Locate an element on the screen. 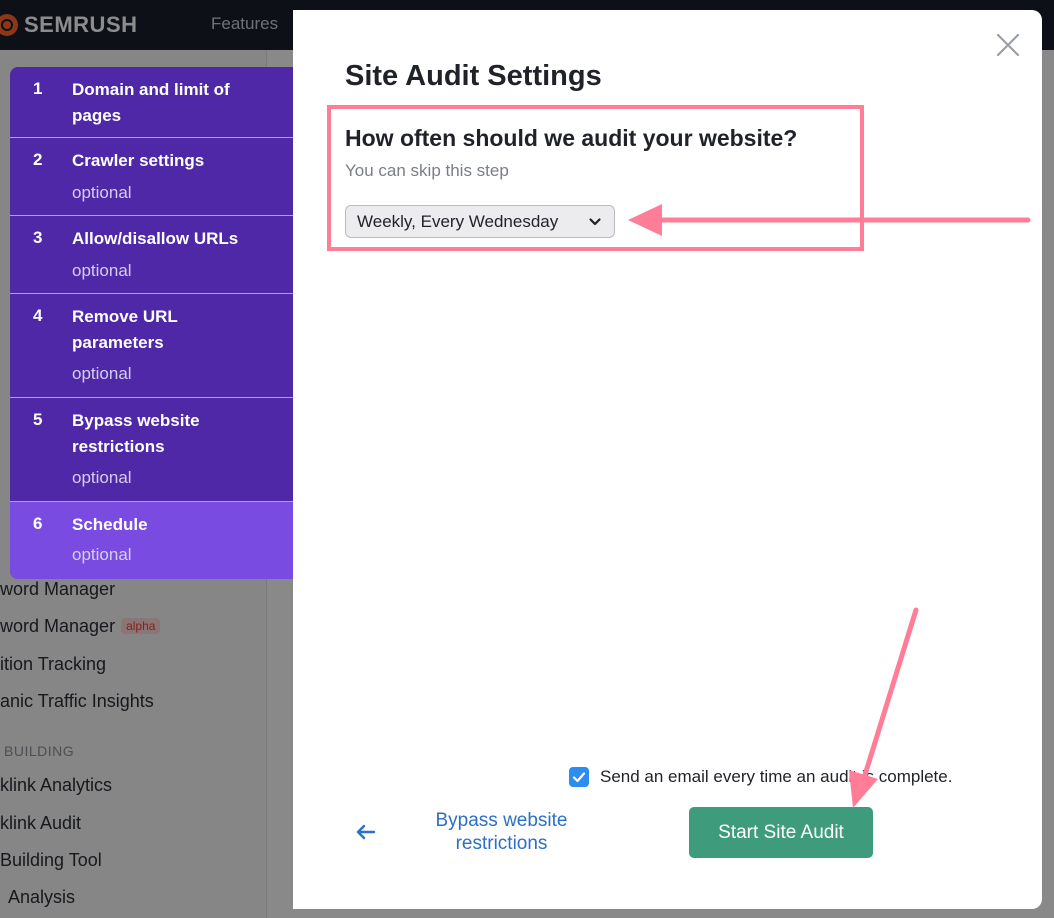 The height and width of the screenshot is (918, 1054). email-notification-checkbox is located at coordinates (579, 777).